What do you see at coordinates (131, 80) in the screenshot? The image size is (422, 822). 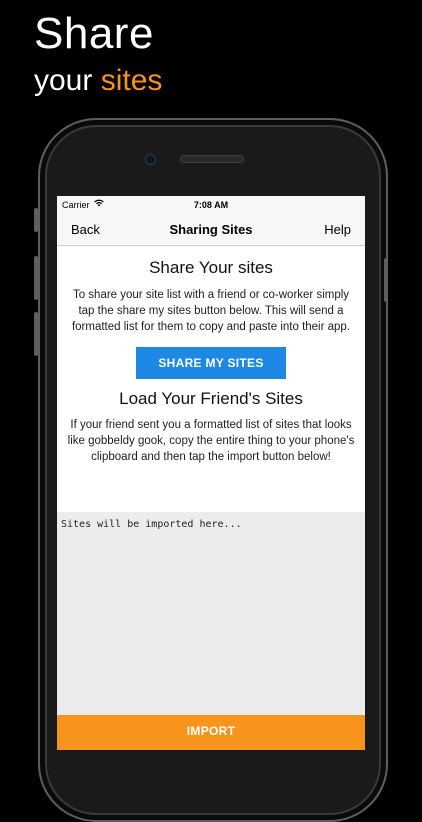 I see `headline-subtitle-accent: sites` at bounding box center [131, 80].